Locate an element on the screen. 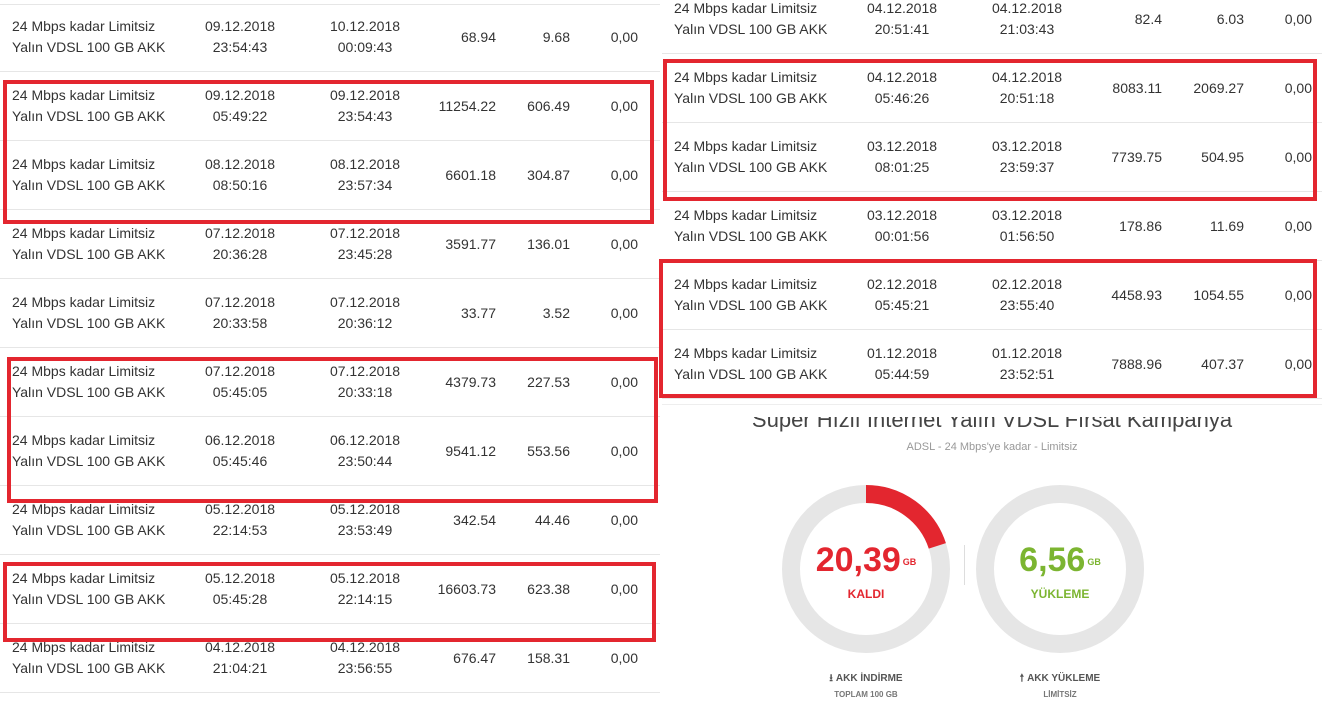 The image size is (1322, 723). session-end-line: 06.12.2018 is located at coordinates (365, 440).